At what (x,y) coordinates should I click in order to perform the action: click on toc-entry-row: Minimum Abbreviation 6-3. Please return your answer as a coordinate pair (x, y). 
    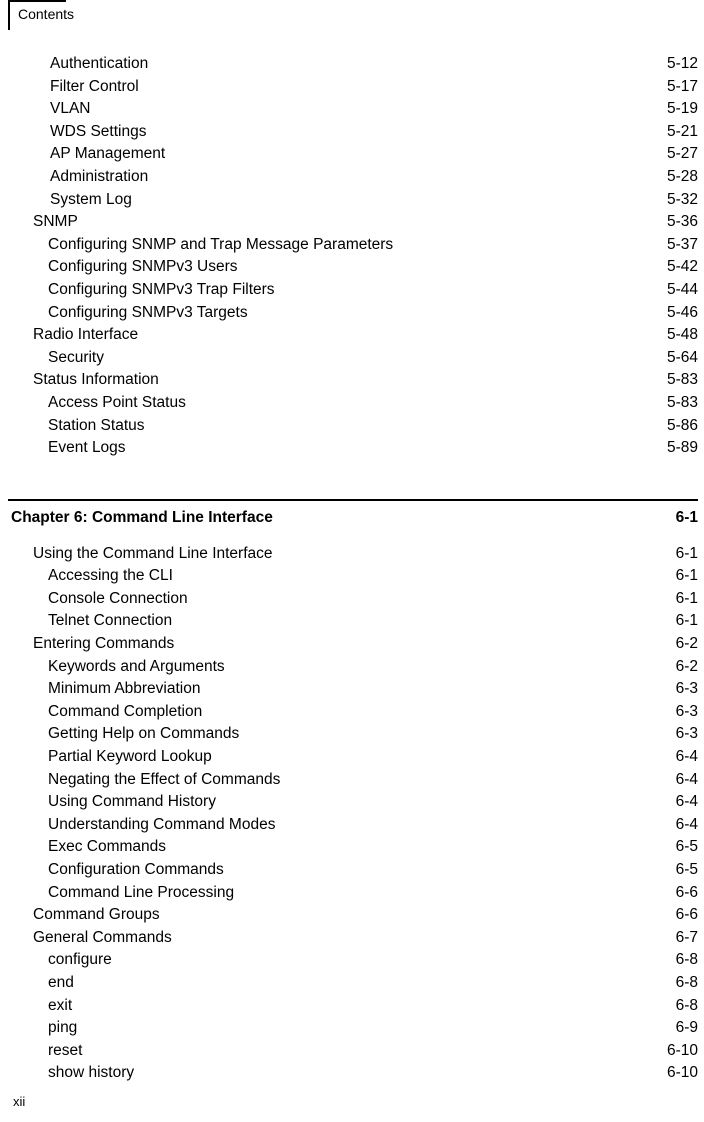
    Looking at the image, I should click on (352, 689).